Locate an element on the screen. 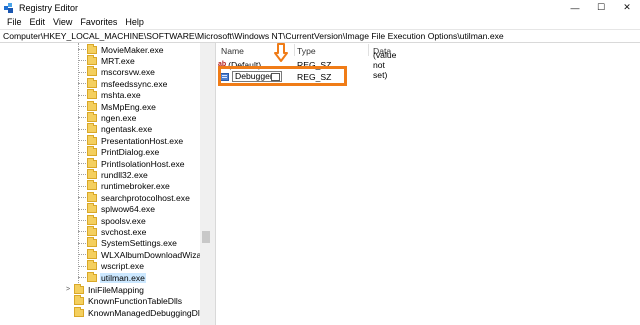 This screenshot has height=325, width=640. tree-item: runtimebroker.exe is located at coordinates (124, 186).